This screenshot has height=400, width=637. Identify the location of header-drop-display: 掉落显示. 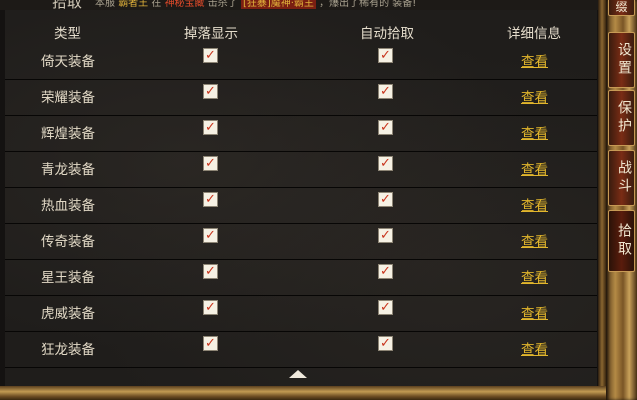
(211, 34).